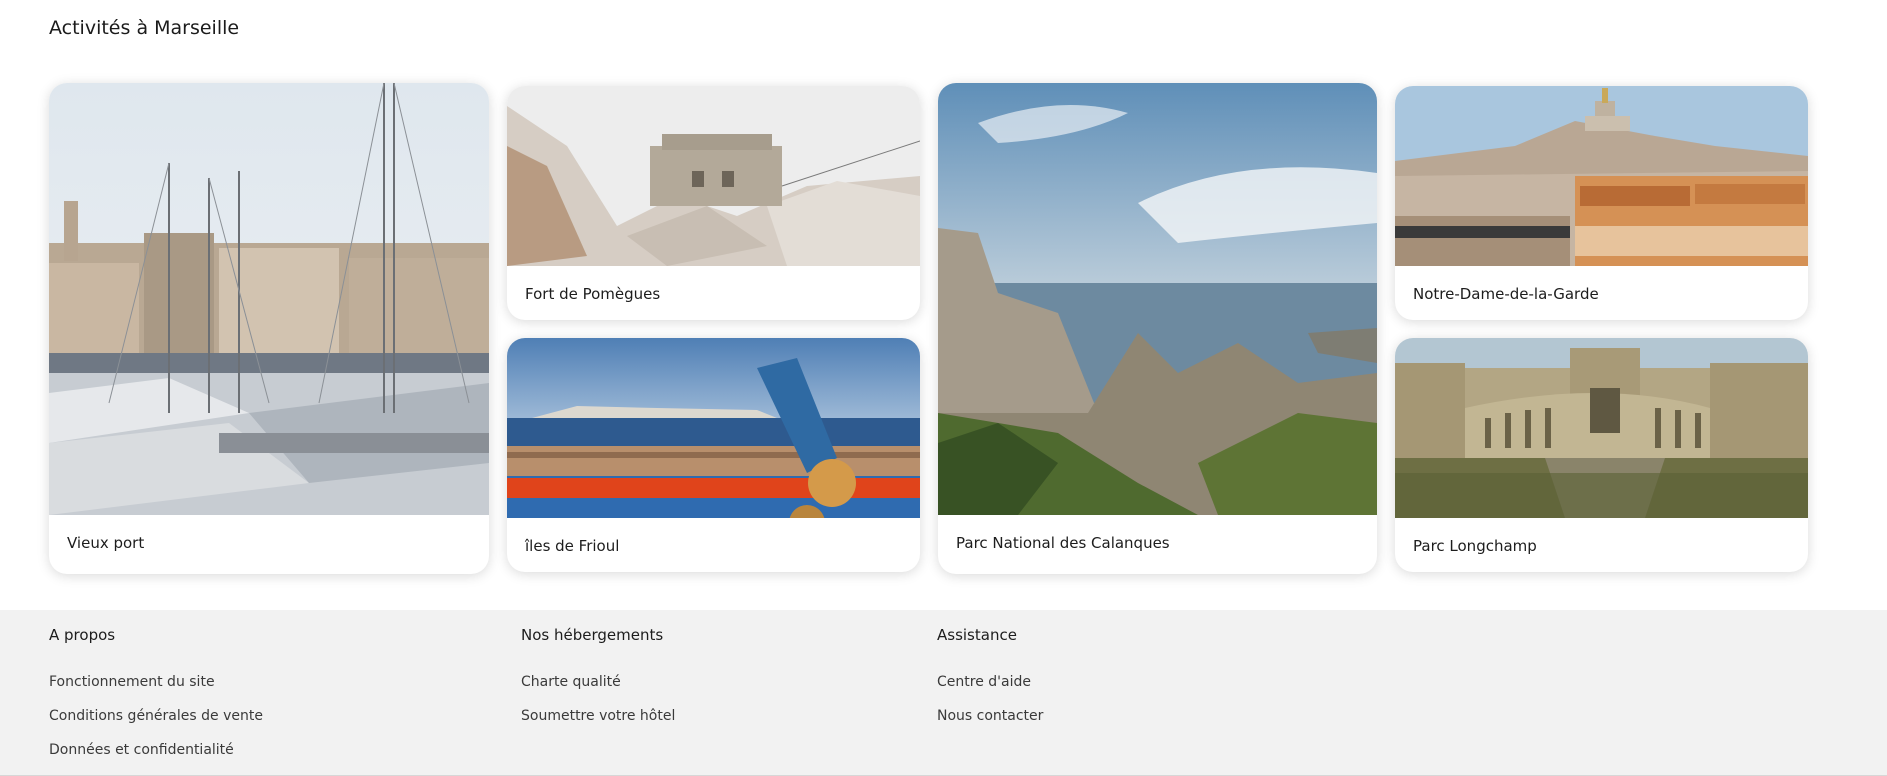  What do you see at coordinates (144, 28) in the screenshot?
I see `section-title: Activités à Marseille` at bounding box center [144, 28].